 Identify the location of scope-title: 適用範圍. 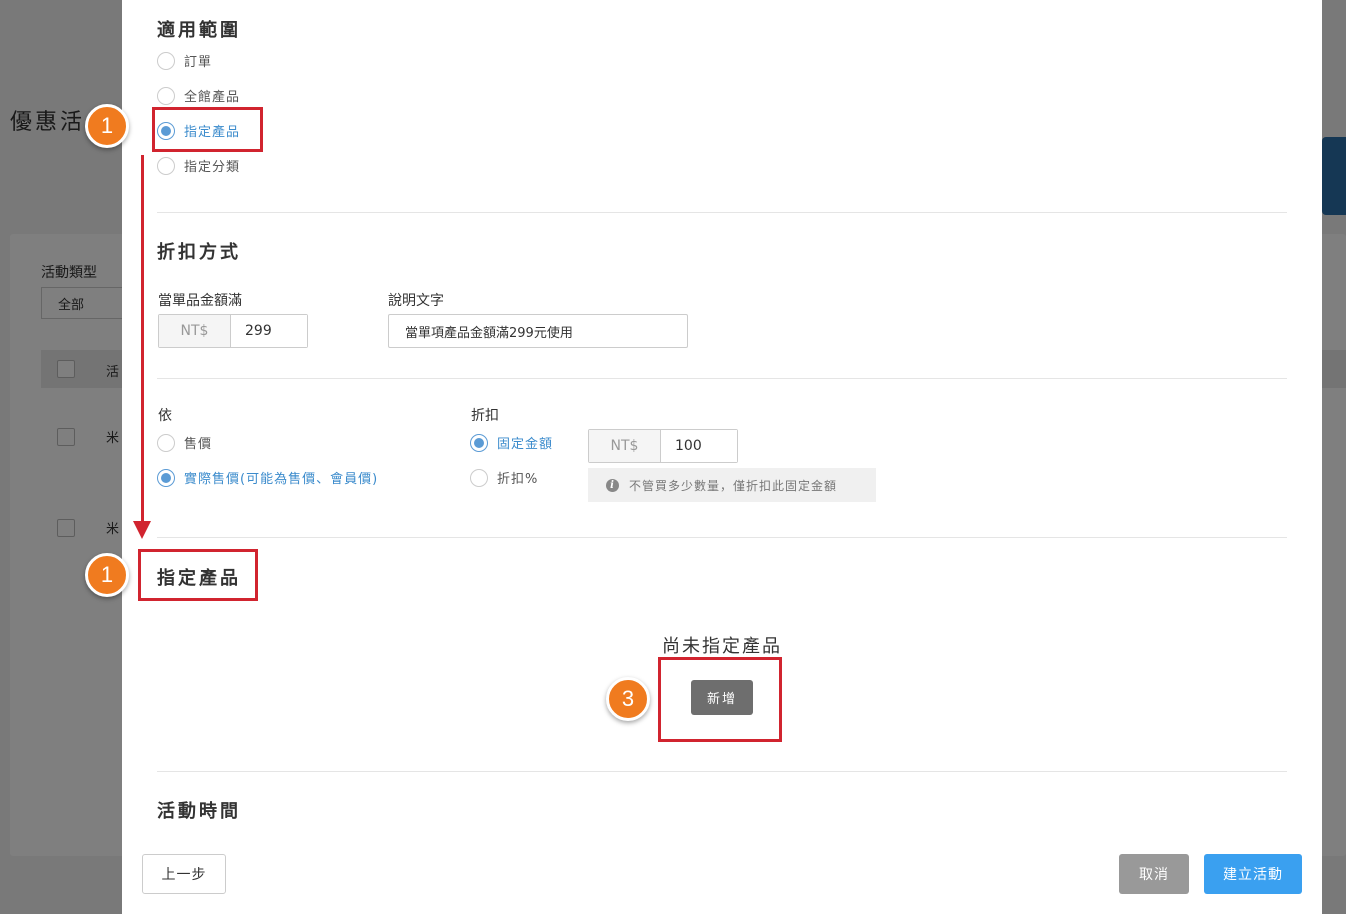
(199, 30).